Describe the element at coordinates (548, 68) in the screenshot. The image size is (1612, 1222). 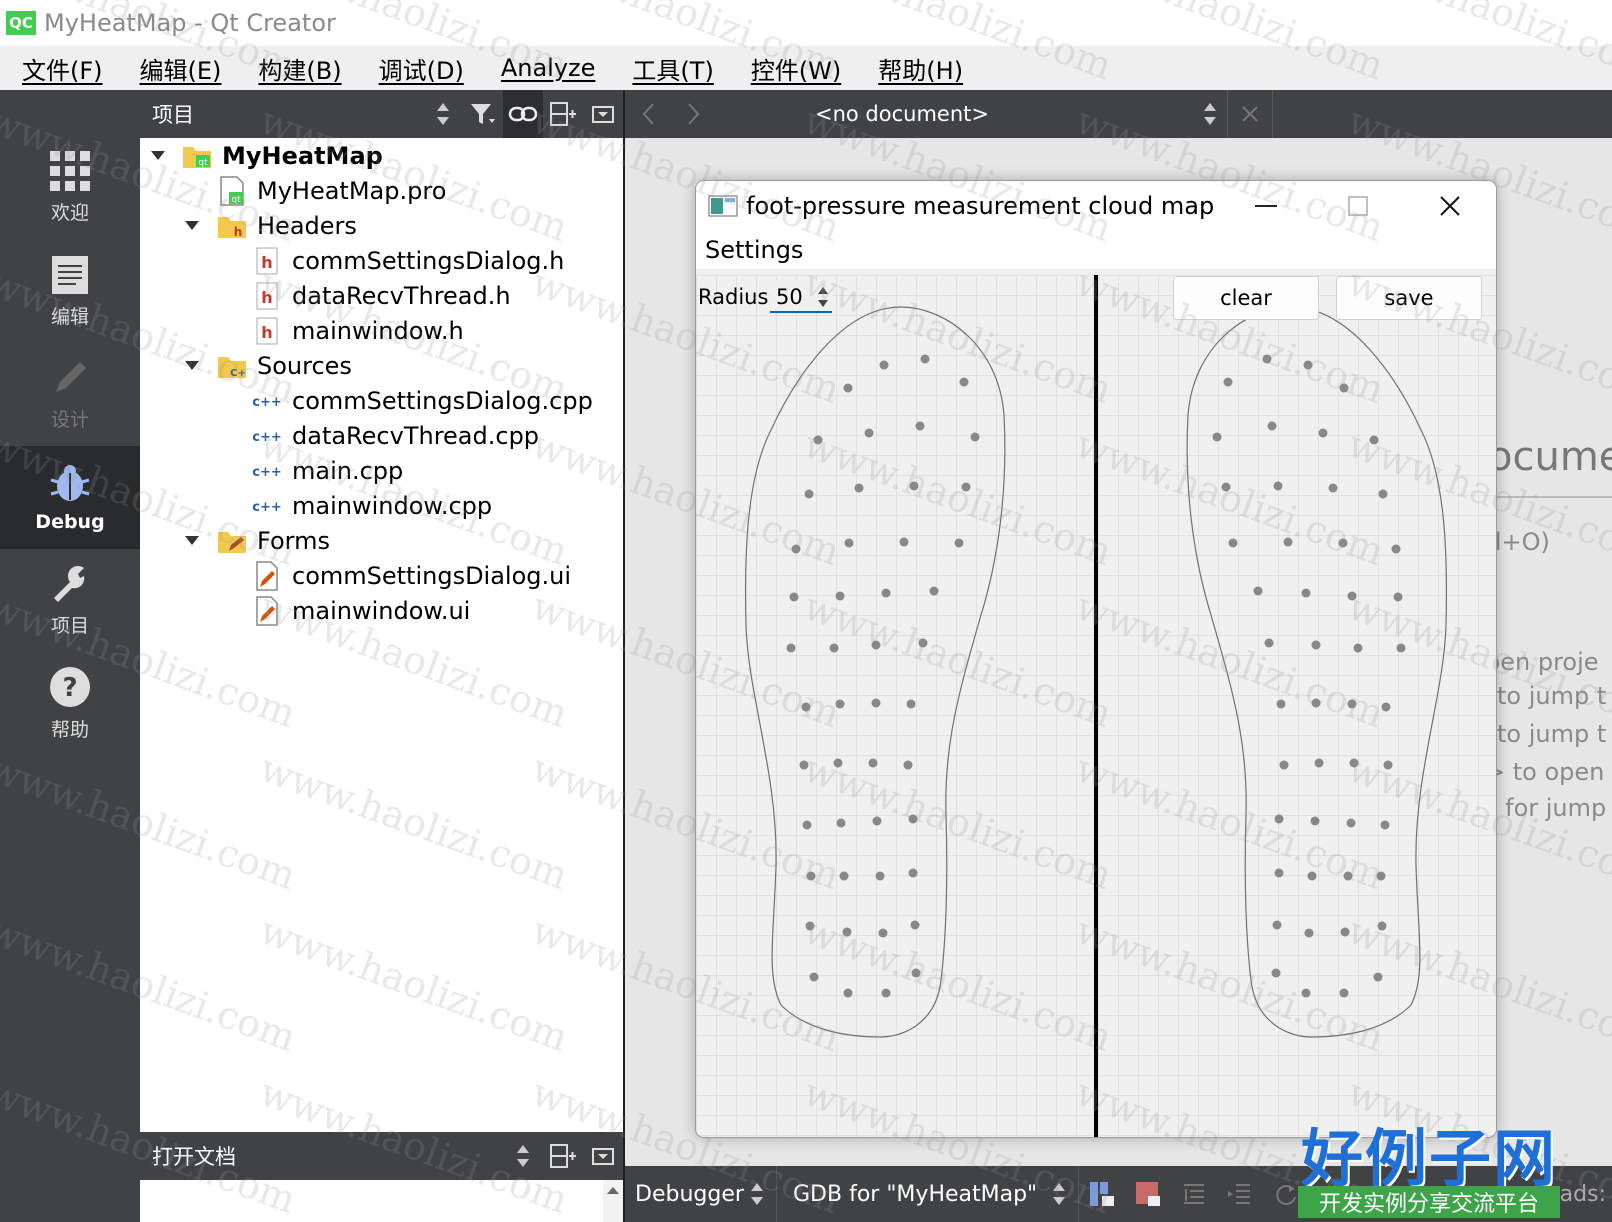
I see `menu-analyze: Analyze` at that location.